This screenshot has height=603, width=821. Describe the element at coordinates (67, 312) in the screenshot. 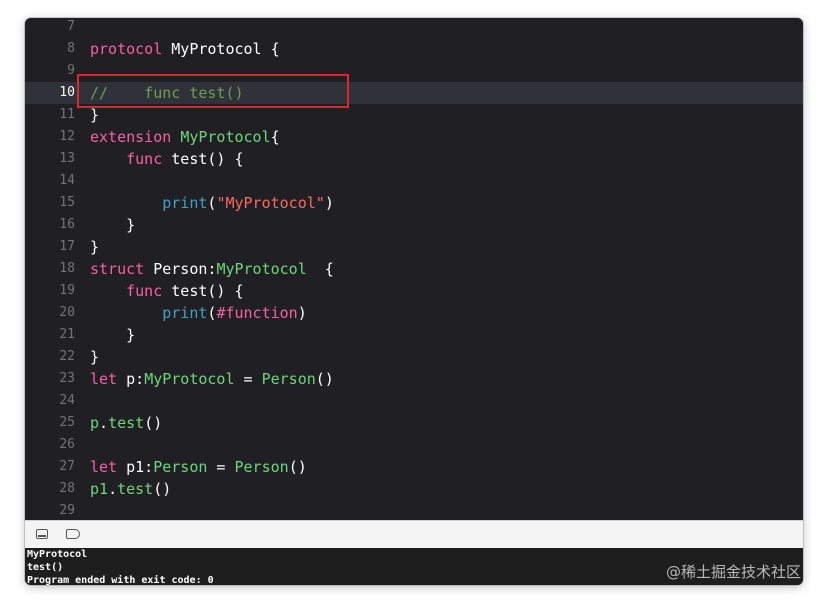

I see `line-number: 20` at that location.